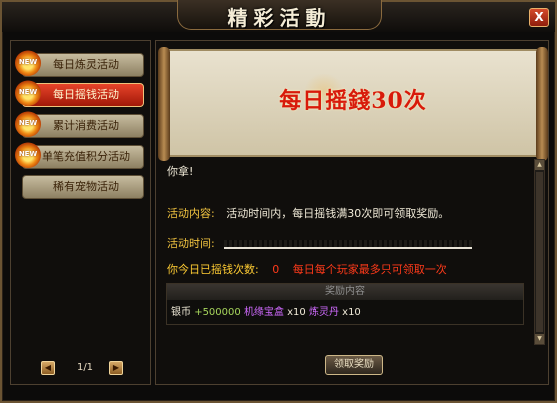 Image resolution: width=557 pixels, height=403 pixels. I want to click on reward-row: 银币 +500000 机缘宝盒 x10 炼灵丹 x10, so click(345, 310).